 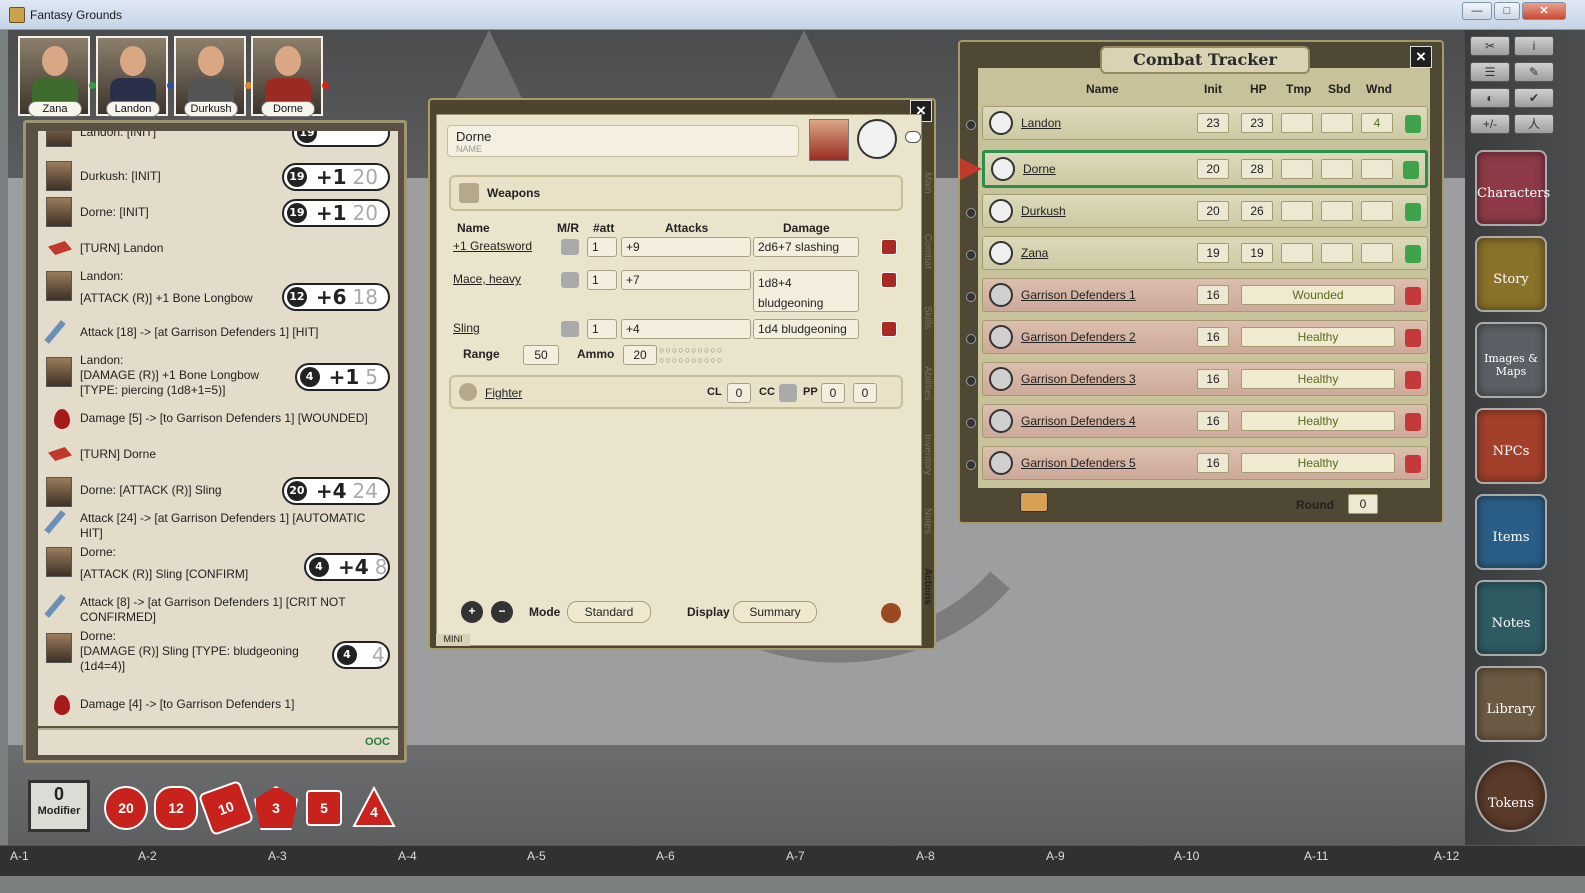 I want to click on tab-skills: Skills, so click(x=927, y=317).